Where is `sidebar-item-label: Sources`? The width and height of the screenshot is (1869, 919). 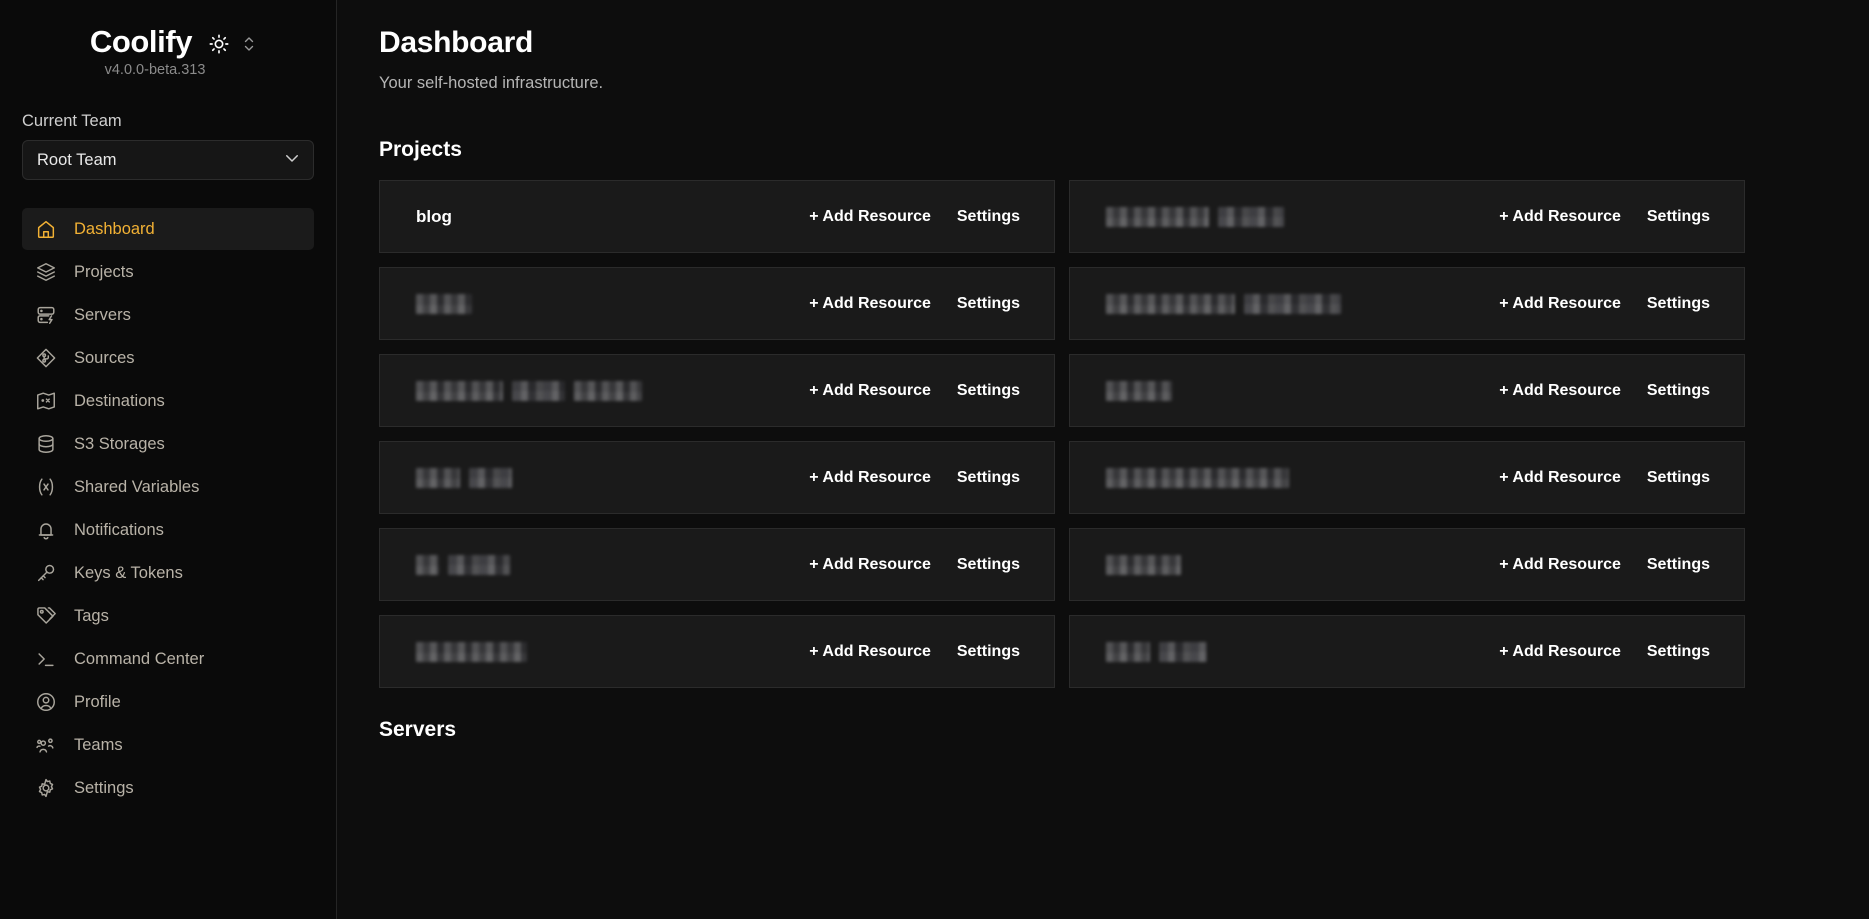
sidebar-item-label: Sources is located at coordinates (104, 357).